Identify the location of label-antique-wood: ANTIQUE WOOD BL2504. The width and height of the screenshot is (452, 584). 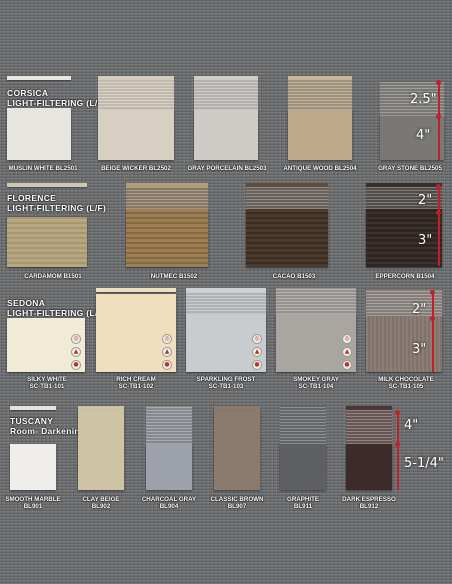
(320, 168).